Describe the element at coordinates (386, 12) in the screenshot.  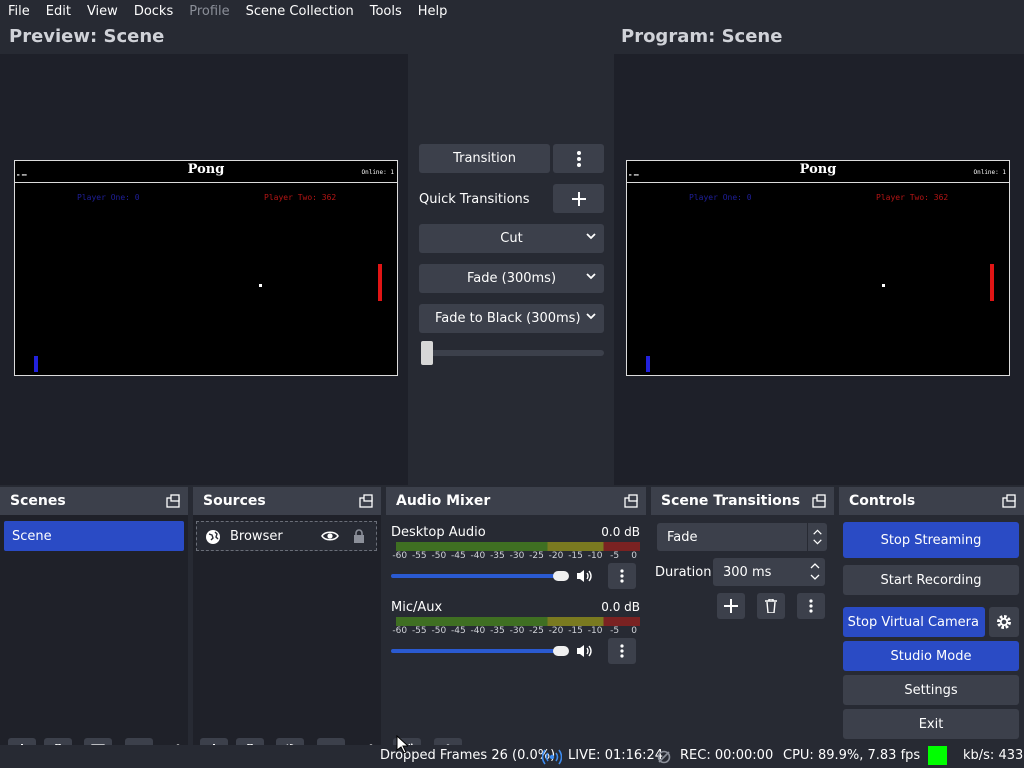
I see `menu-tools: Tools` at that location.